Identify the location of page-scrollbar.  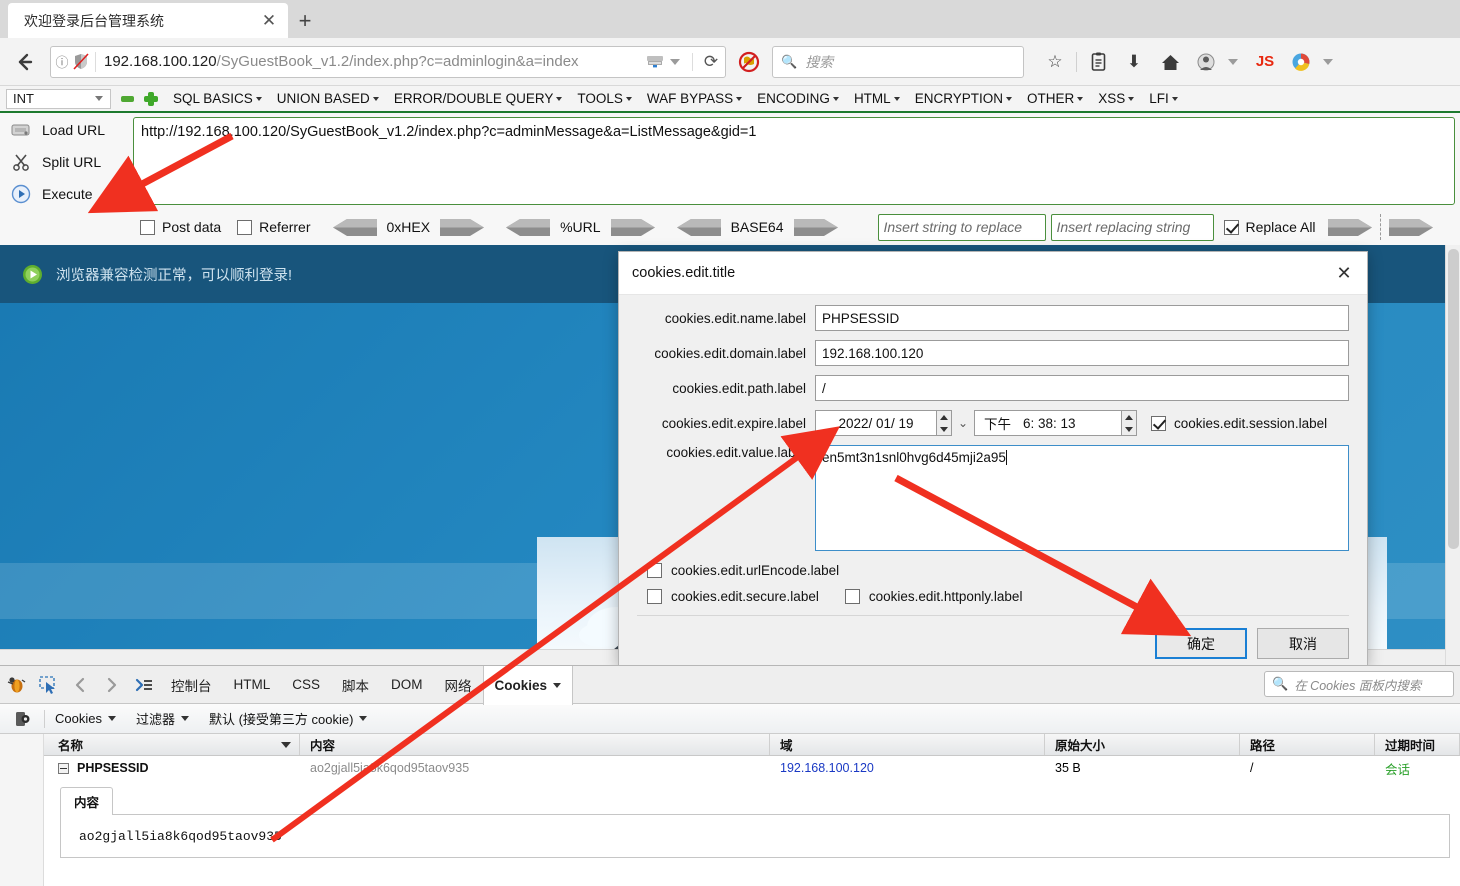
(1452, 455).